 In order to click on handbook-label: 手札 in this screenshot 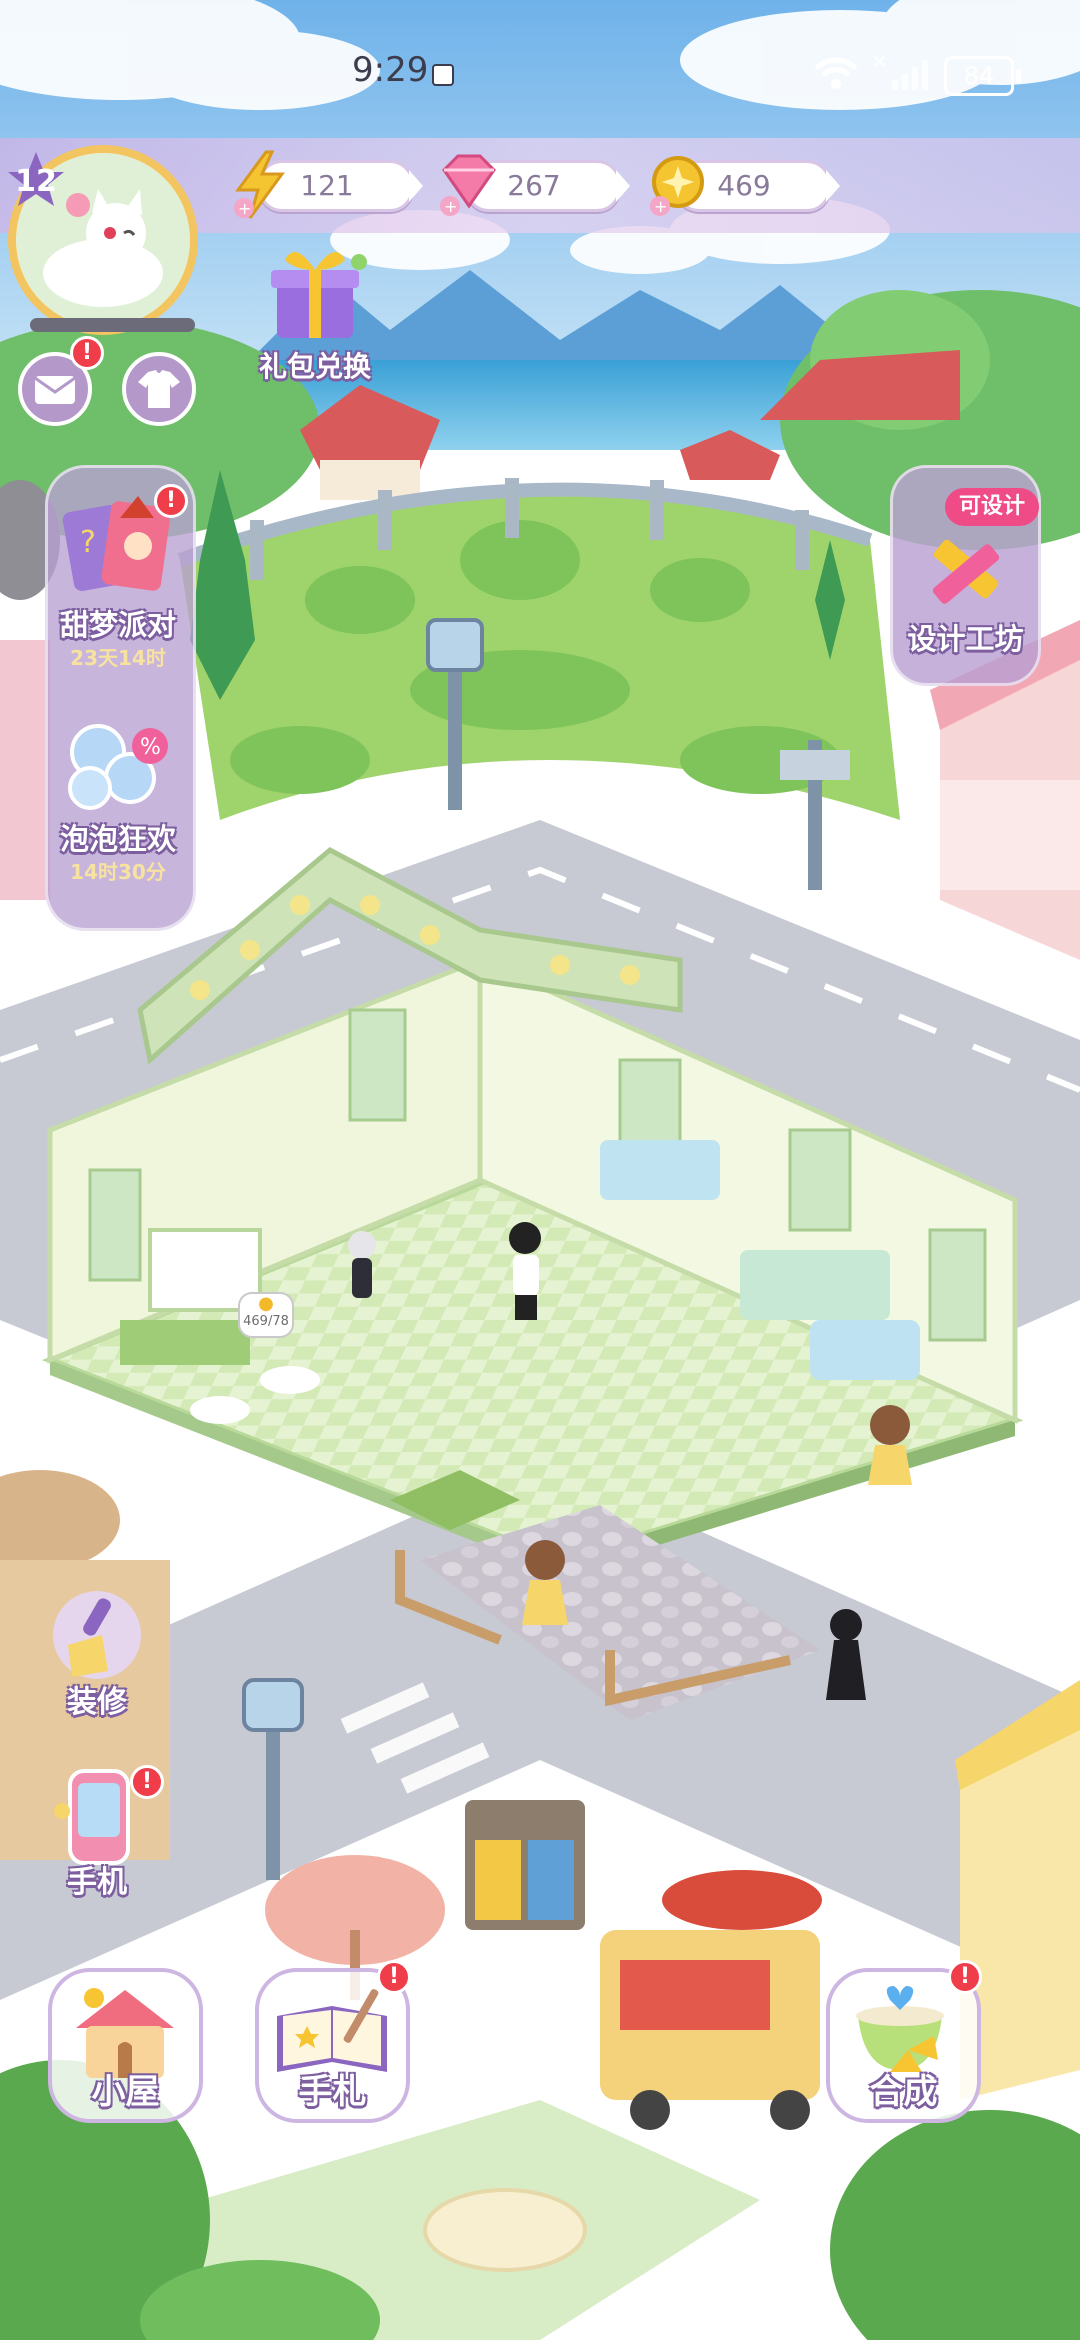, I will do `click(332, 2092)`.